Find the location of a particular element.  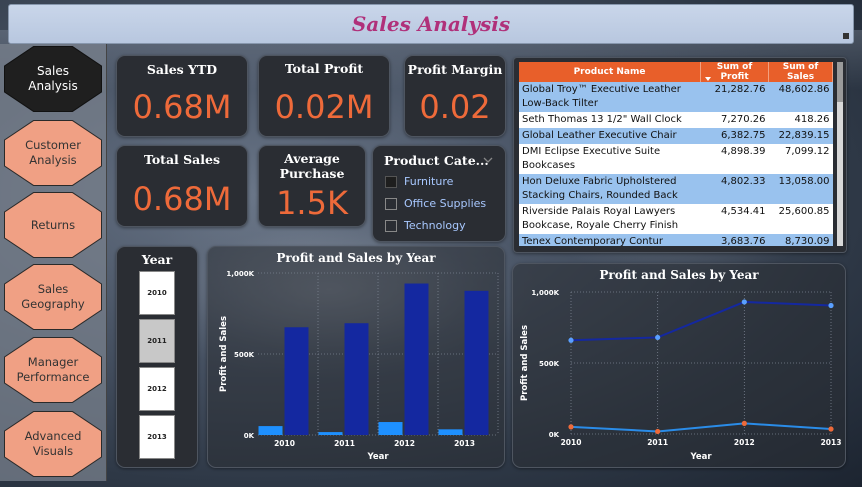

kpi-card-sales-ytd: Sales YTD 0.68M is located at coordinates (182, 96).